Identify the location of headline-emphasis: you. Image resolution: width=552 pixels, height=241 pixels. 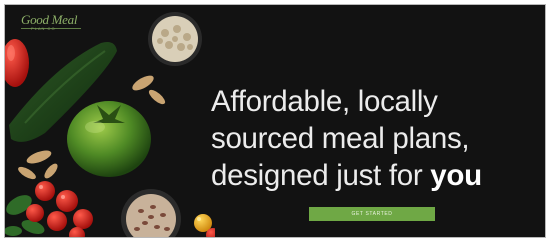
(456, 175).